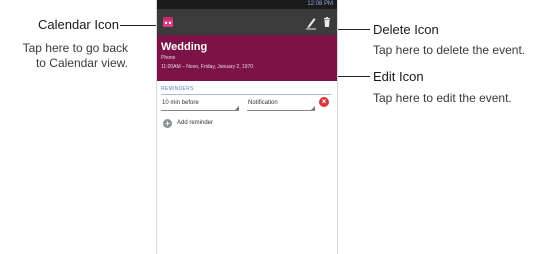 This screenshot has width=556, height=254. Describe the element at coordinates (78, 24) in the screenshot. I see `calendar-icon-callout-title: Calendar Icon` at that location.